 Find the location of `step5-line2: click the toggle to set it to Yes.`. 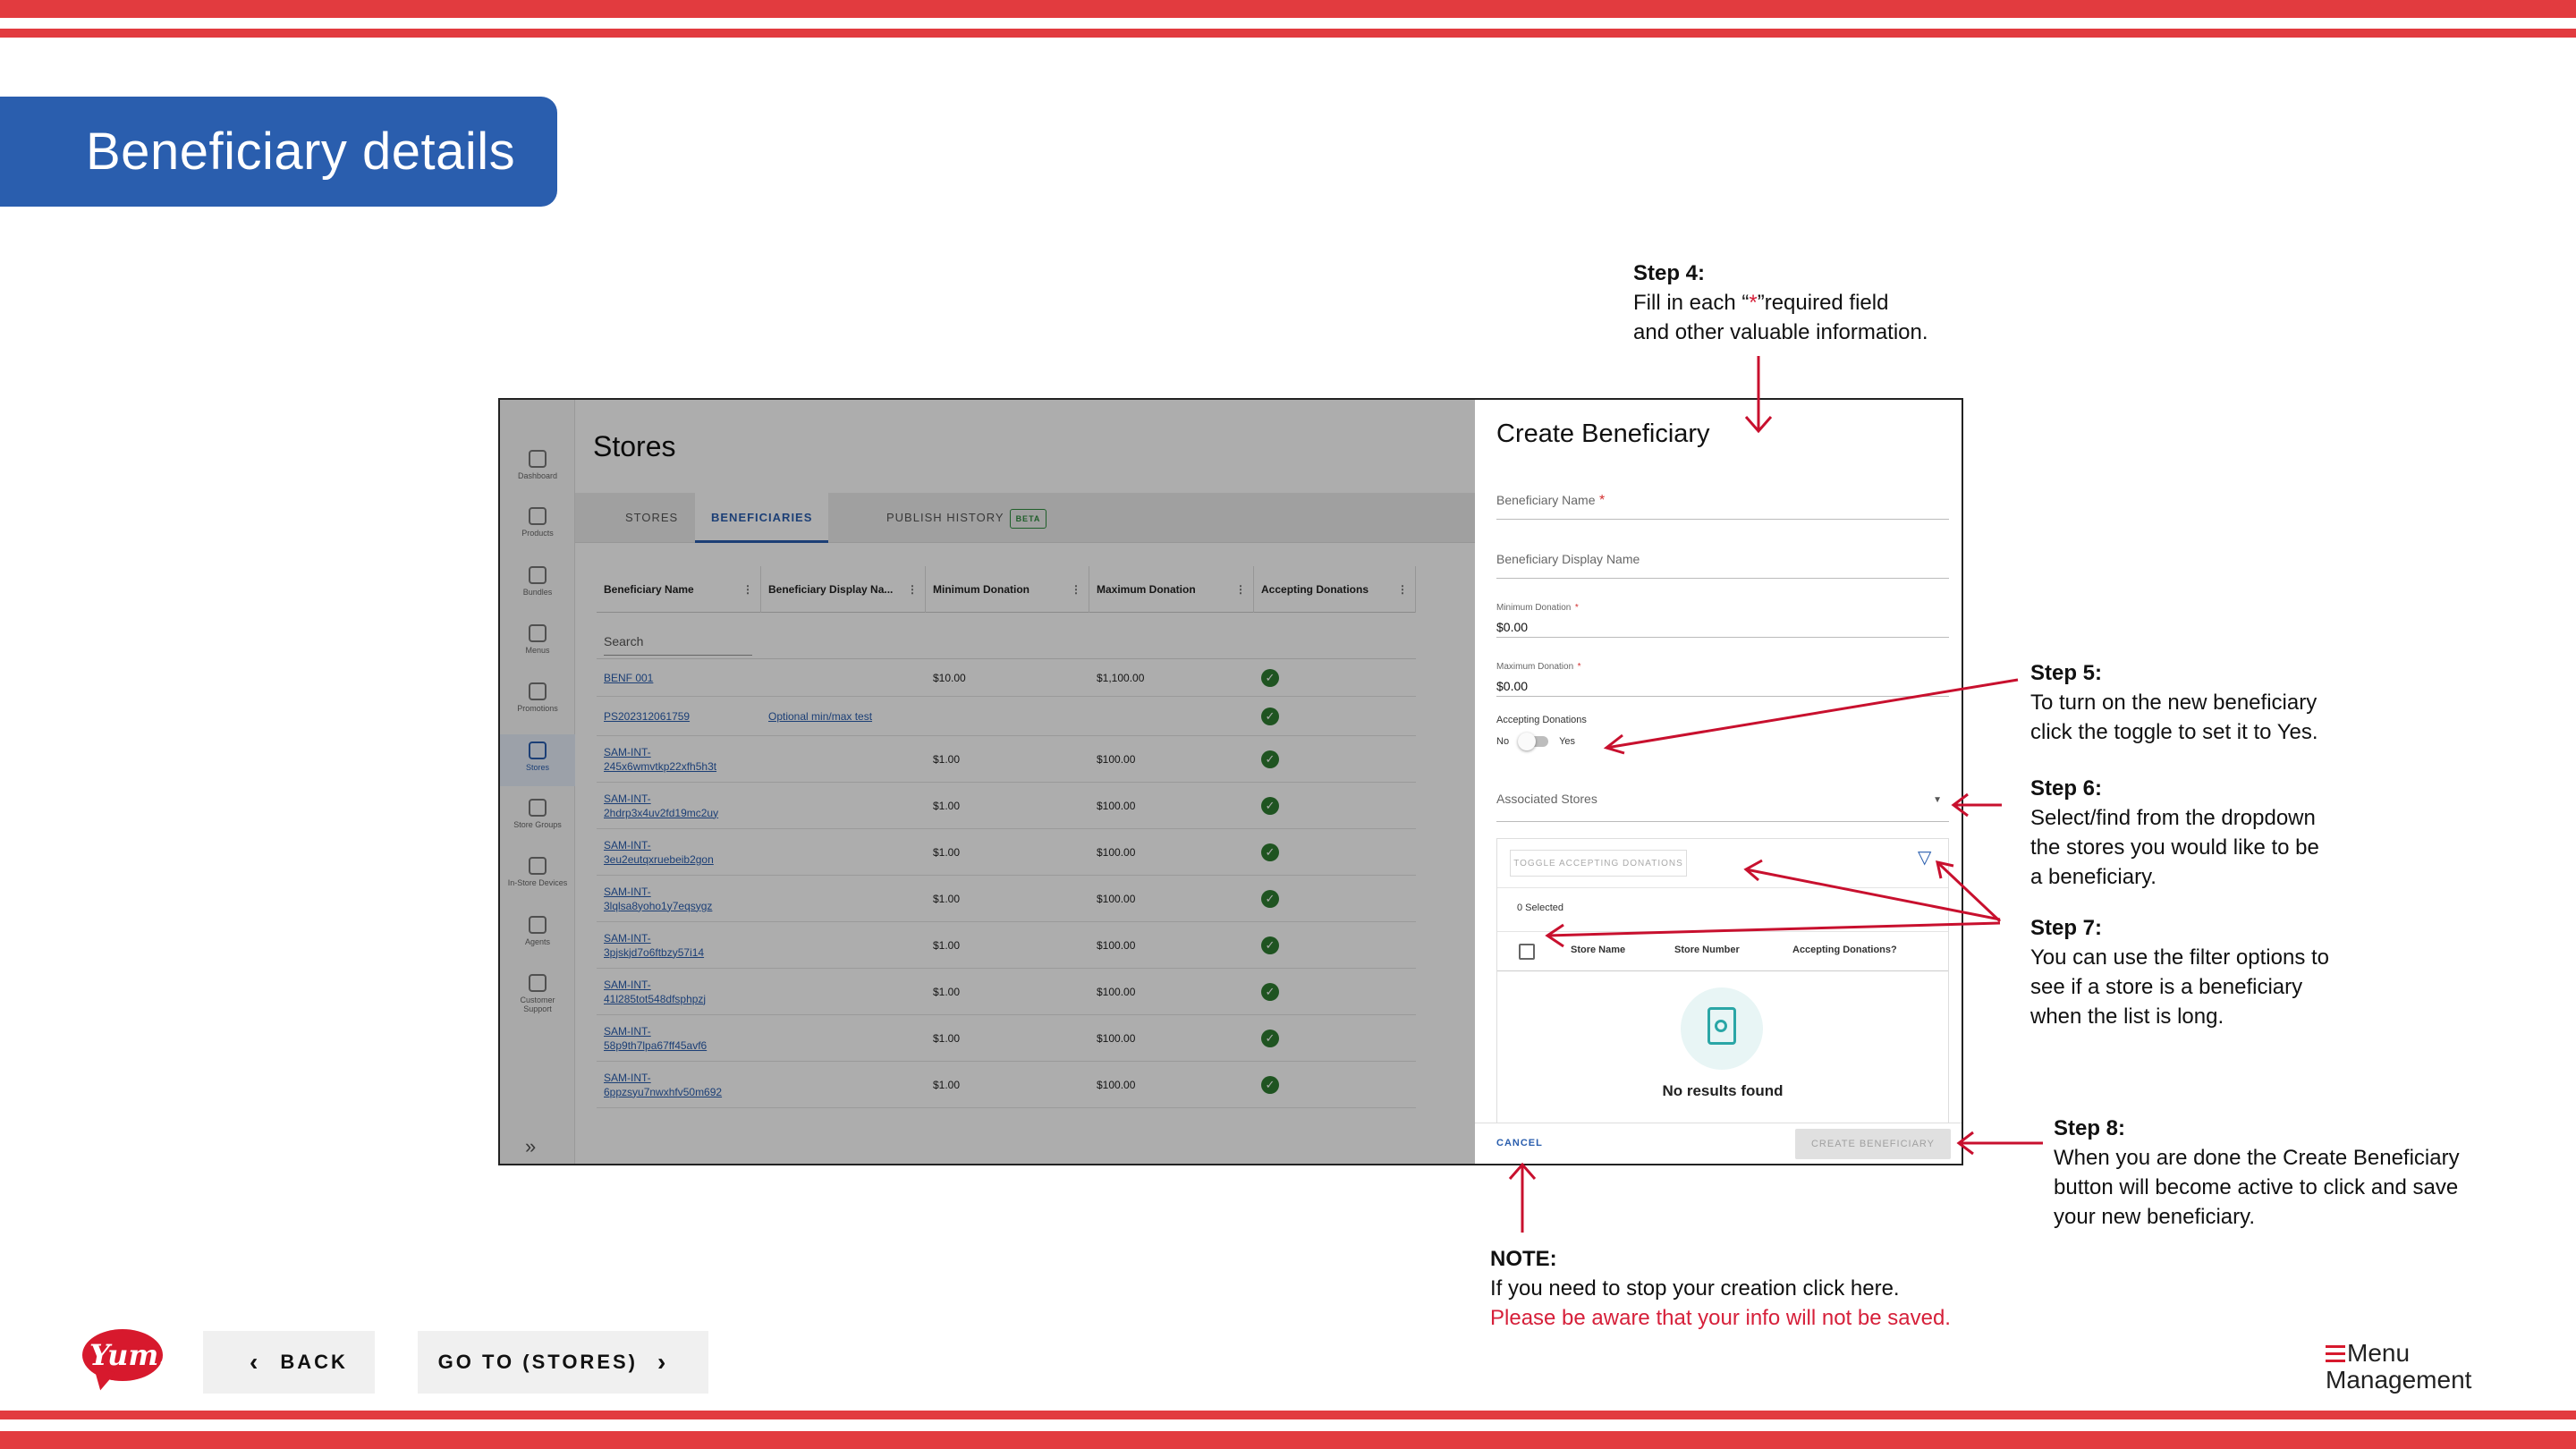

step5-line2: click the toggle to set it to Yes. is located at coordinates (2174, 732).